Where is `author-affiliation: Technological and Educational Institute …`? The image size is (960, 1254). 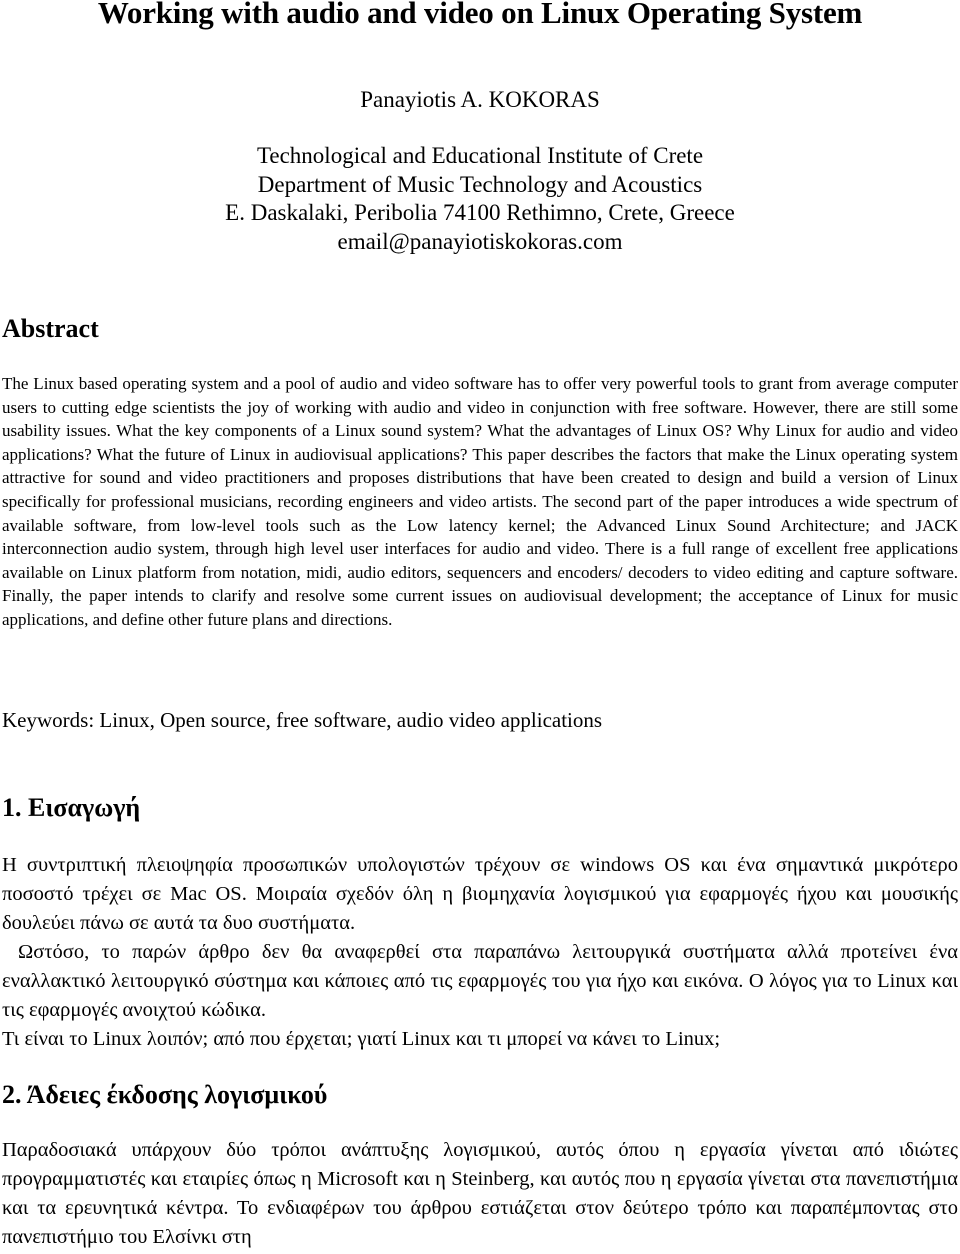 author-affiliation: Technological and Educational Institute … is located at coordinates (480, 199).